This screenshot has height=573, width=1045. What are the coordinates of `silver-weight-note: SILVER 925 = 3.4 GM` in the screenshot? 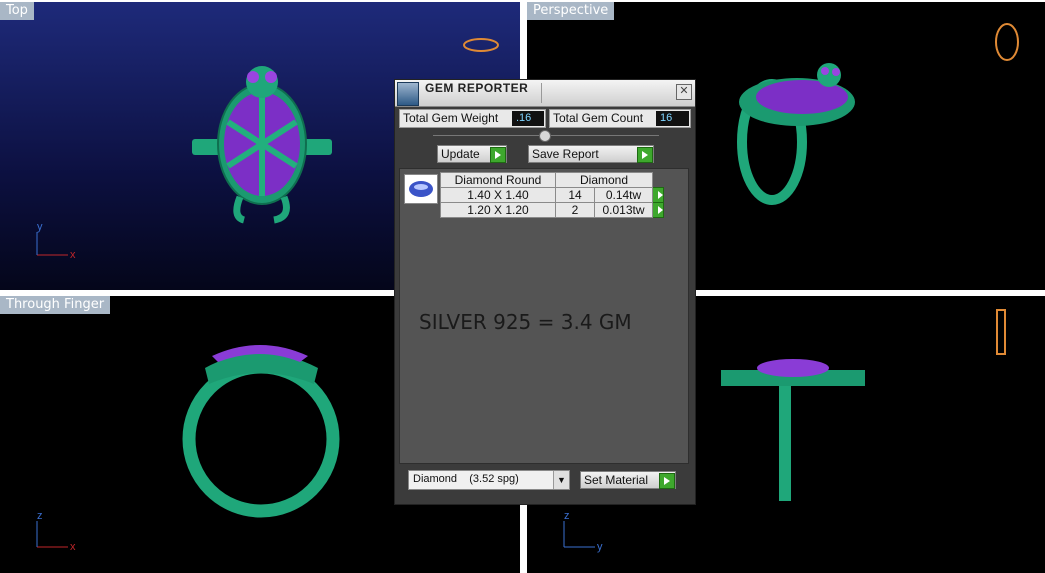 It's located at (525, 322).